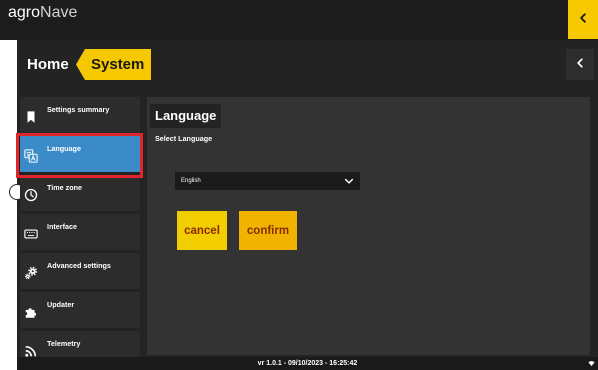 This screenshot has height=370, width=598. I want to click on version-info: vr 1.0.1 - 09/10/2023 - 16:25:42, so click(307, 363).